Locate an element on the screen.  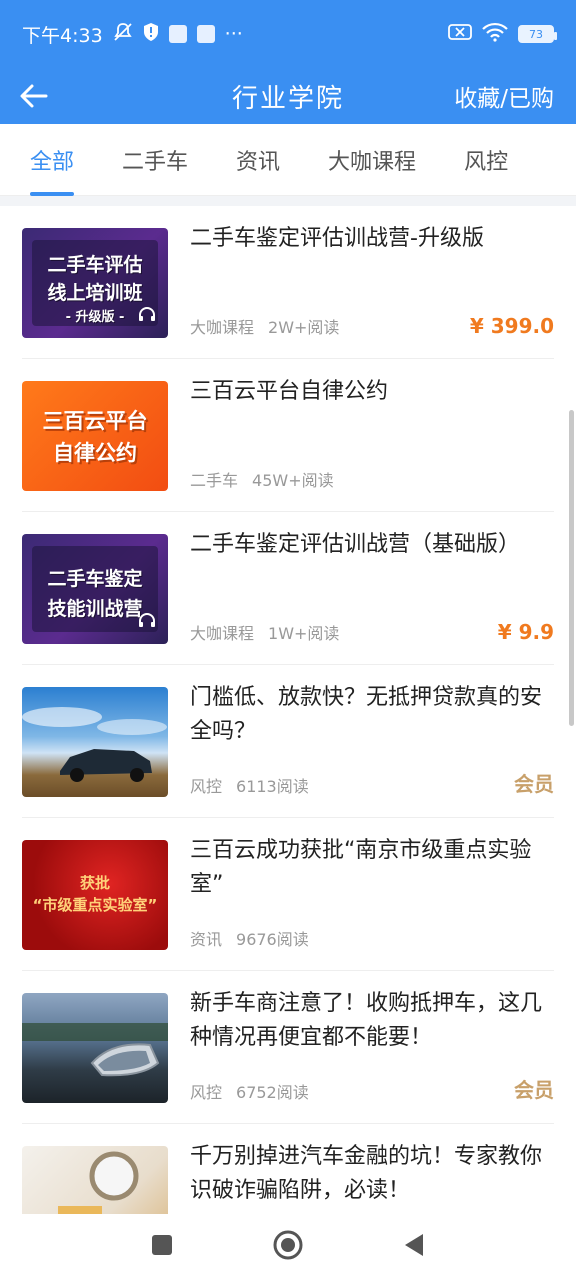
article-meta: 大咖课程 1W+阅读 is located at coordinates (264, 632).